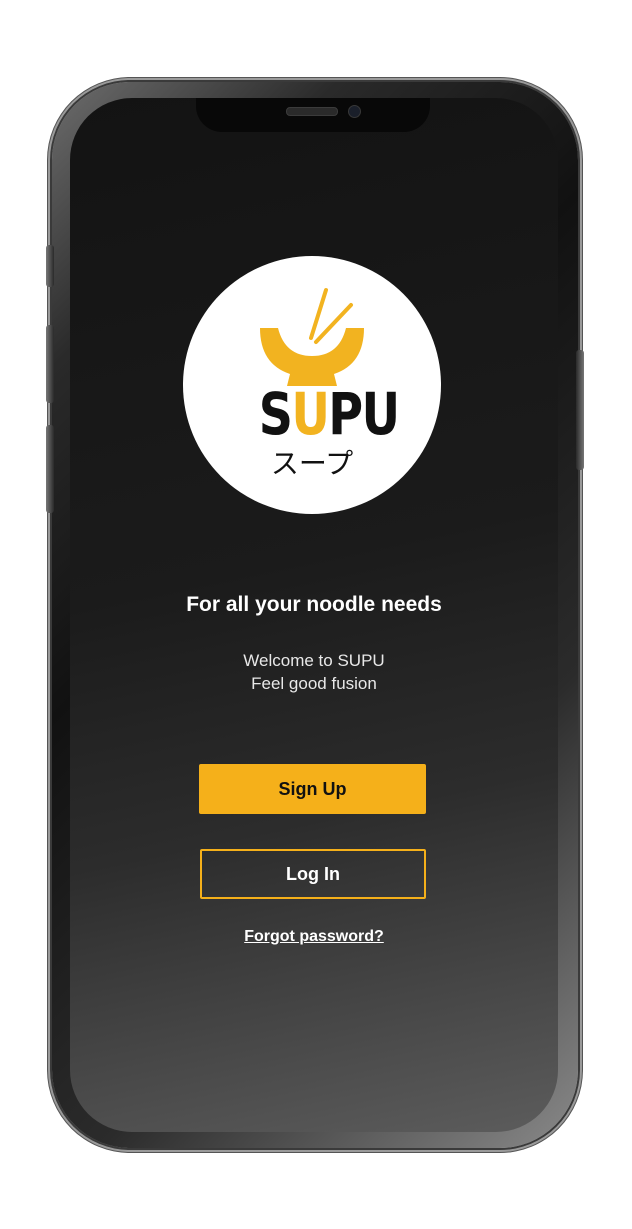  I want to click on front-camera, so click(354, 111).